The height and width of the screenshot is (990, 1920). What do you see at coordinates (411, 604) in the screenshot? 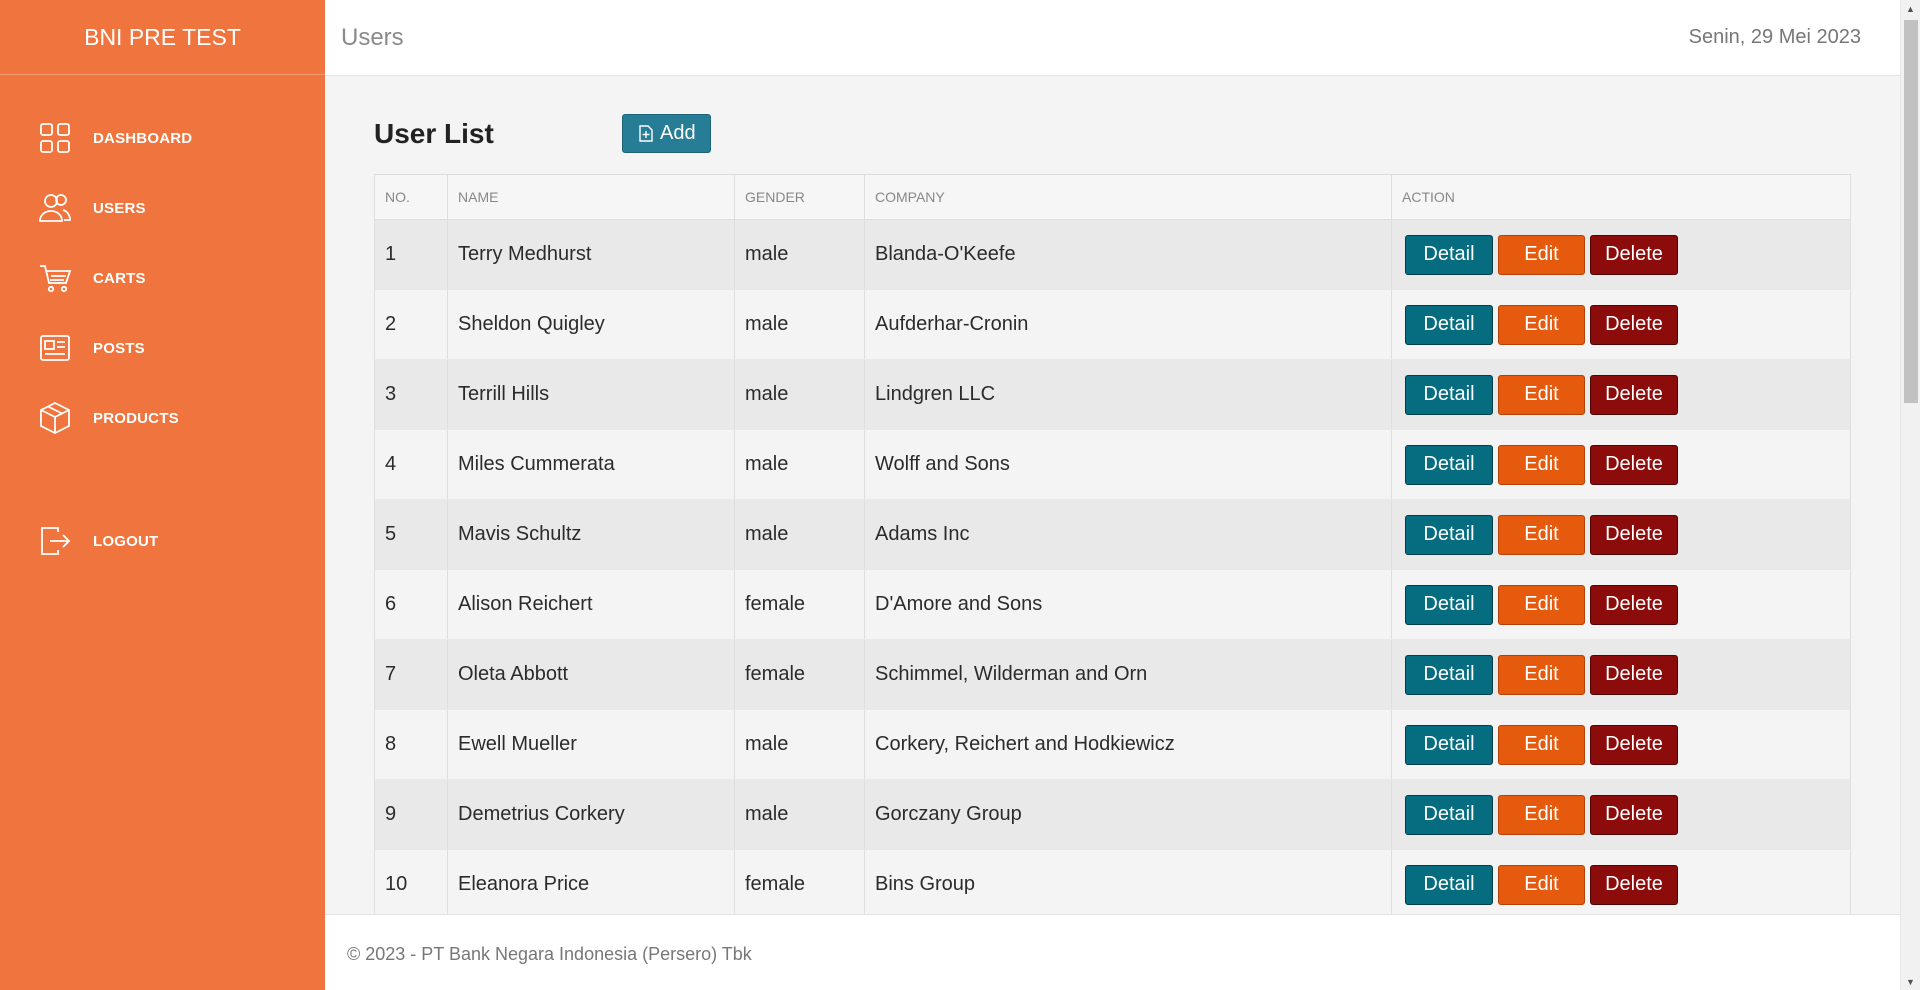
I see `cell-no: 6` at bounding box center [411, 604].